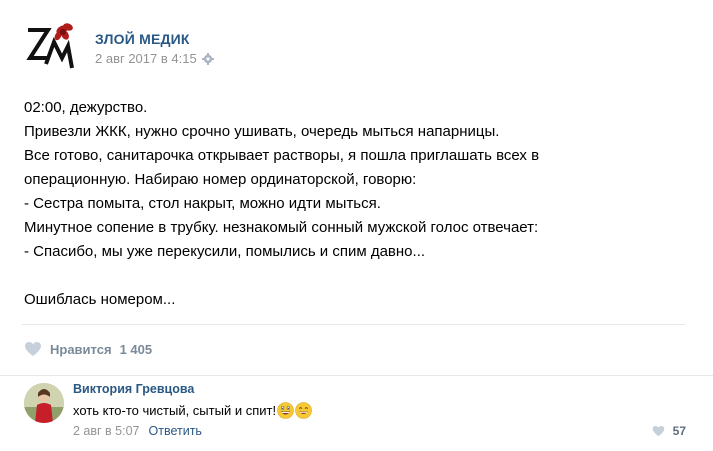 Image resolution: width=713 pixels, height=451 pixels. What do you see at coordinates (50, 46) in the screenshot?
I see `zm-logo-icon` at bounding box center [50, 46].